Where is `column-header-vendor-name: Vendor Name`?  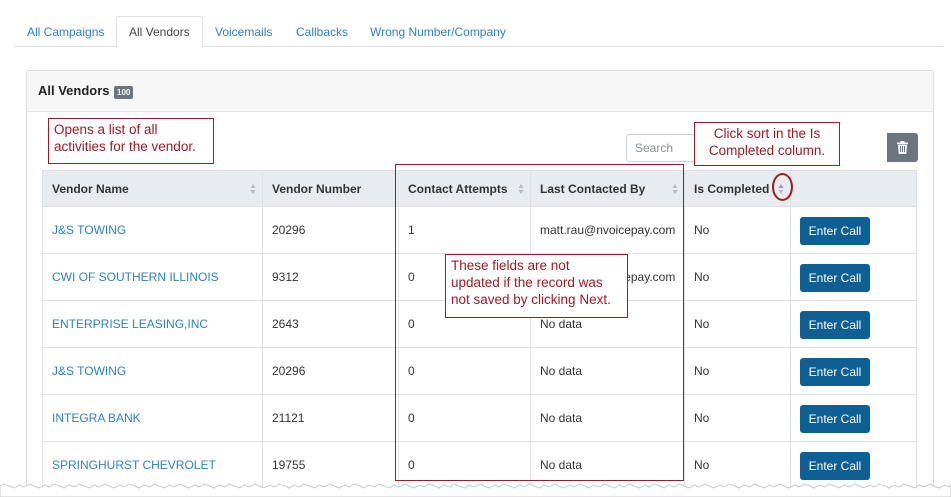
column-header-vendor-name: Vendor Name is located at coordinates (153, 189).